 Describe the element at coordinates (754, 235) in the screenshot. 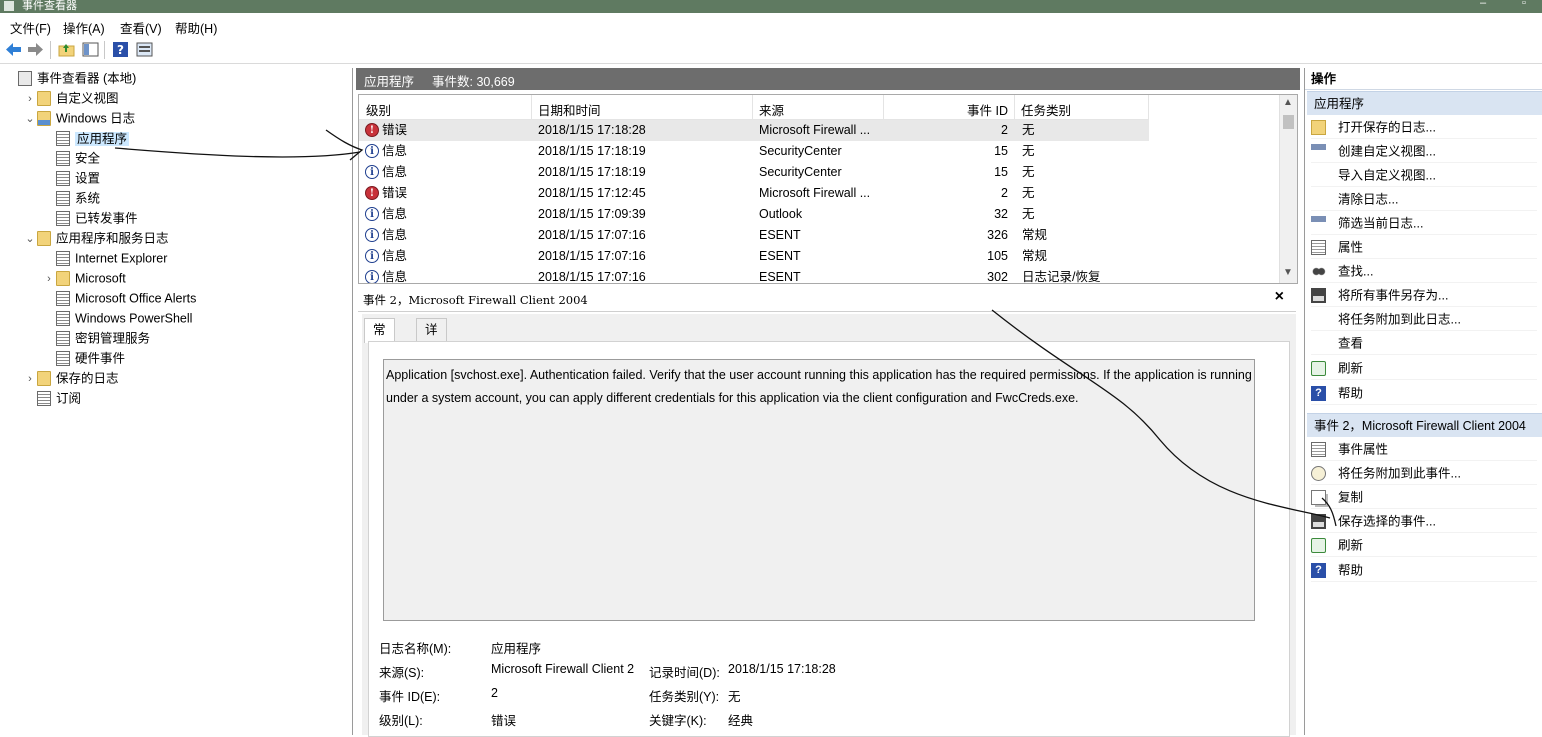

I see `table-row: i 信息 2018/1/15 17:07:16 ESENT 326 常规` at that location.